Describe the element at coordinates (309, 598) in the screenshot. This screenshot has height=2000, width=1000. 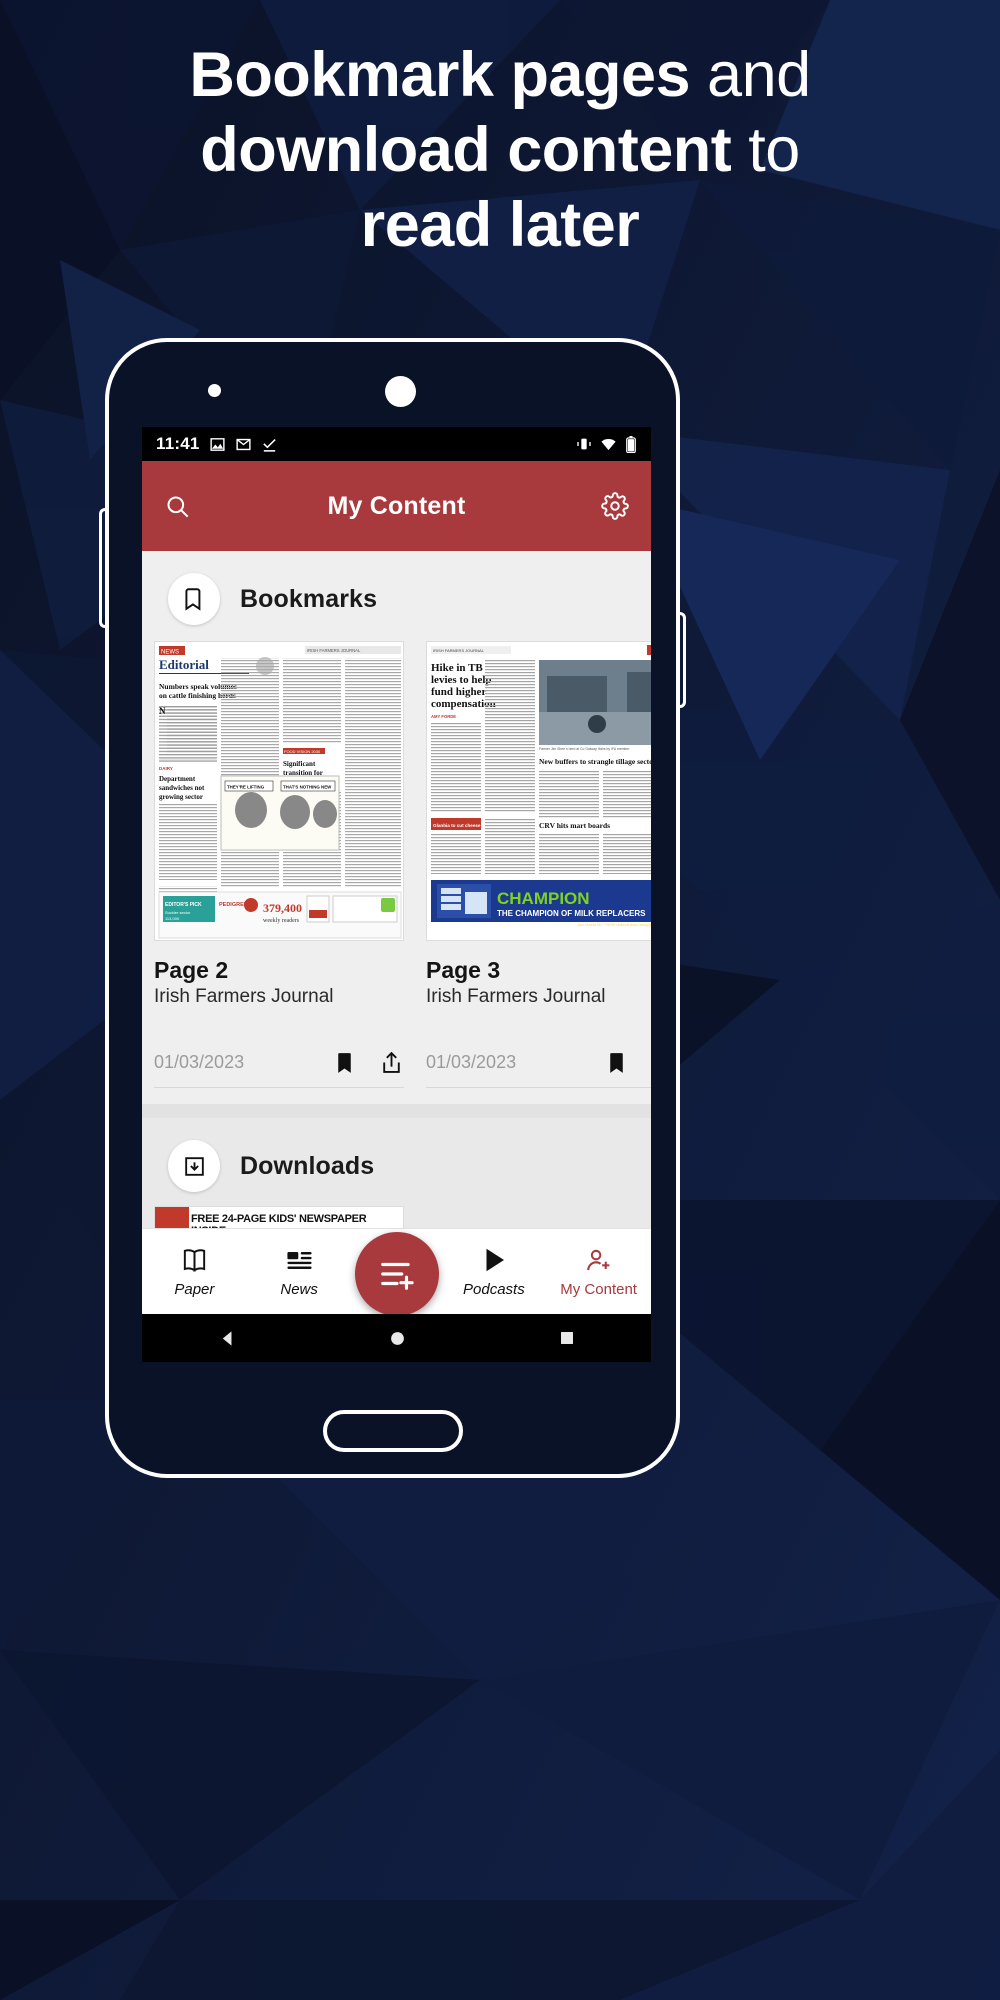
I see `bookmarks-section-title: Bookmarks` at that location.